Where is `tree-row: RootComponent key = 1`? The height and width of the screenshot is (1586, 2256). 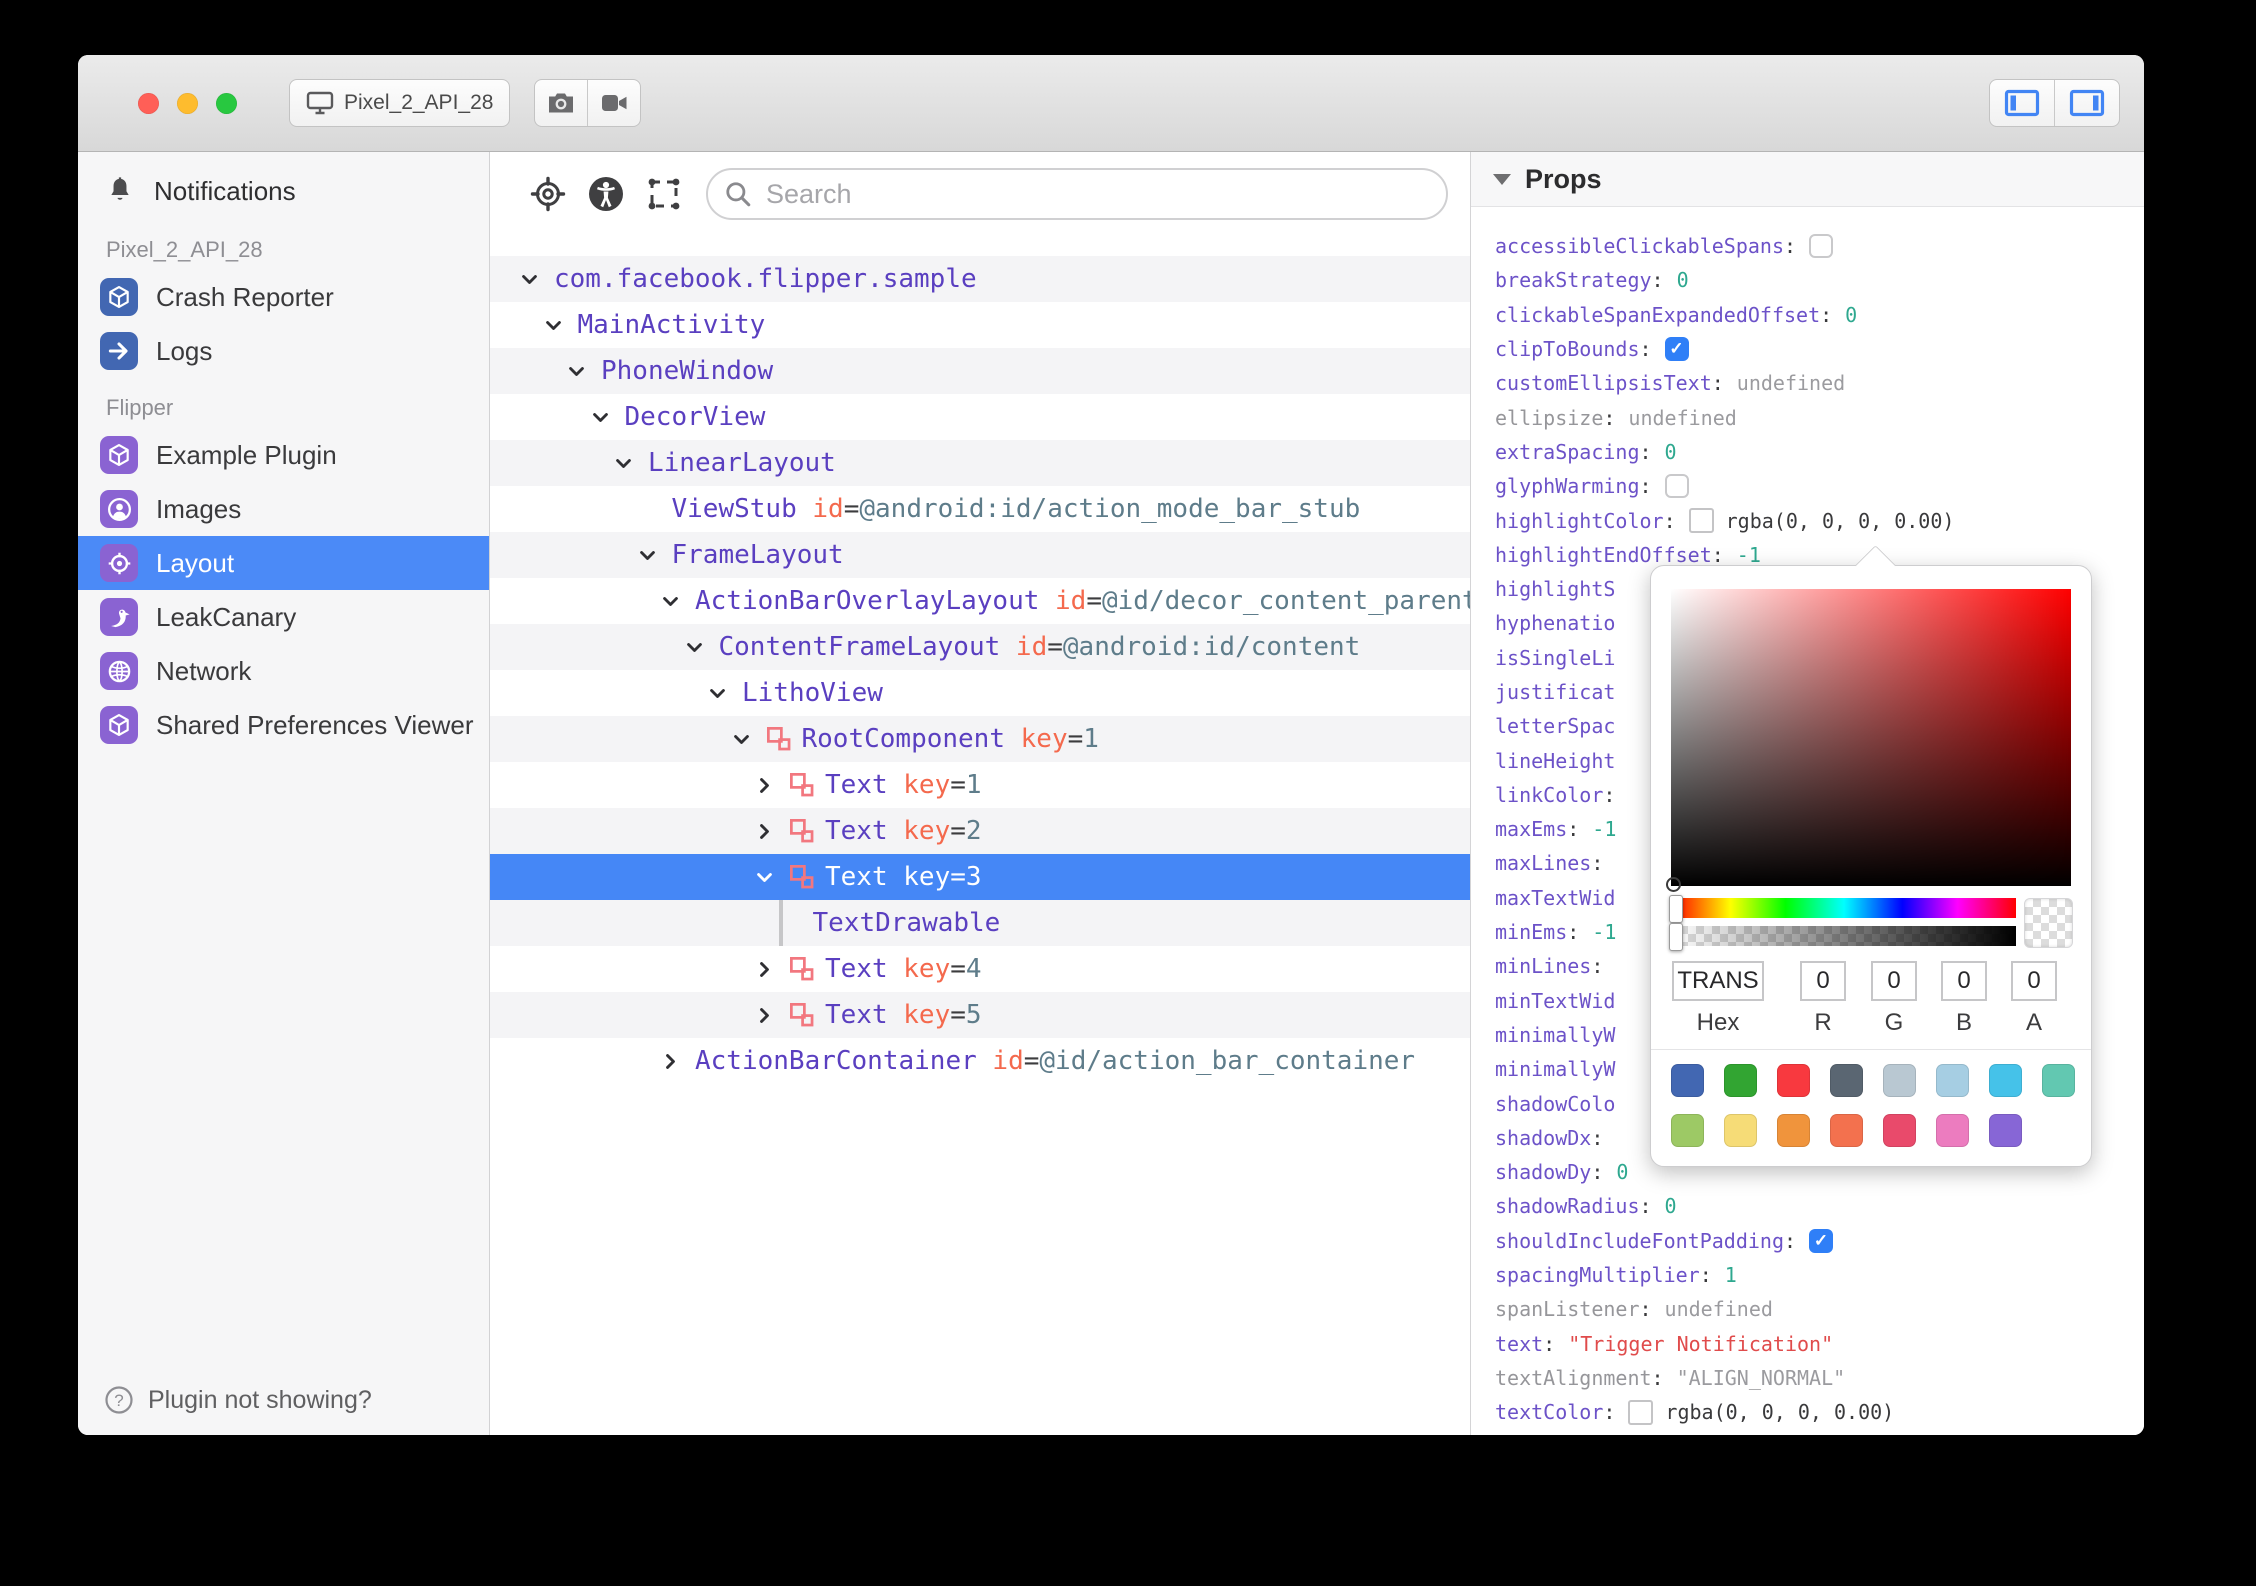 tree-row: RootComponent key = 1 is located at coordinates (980, 739).